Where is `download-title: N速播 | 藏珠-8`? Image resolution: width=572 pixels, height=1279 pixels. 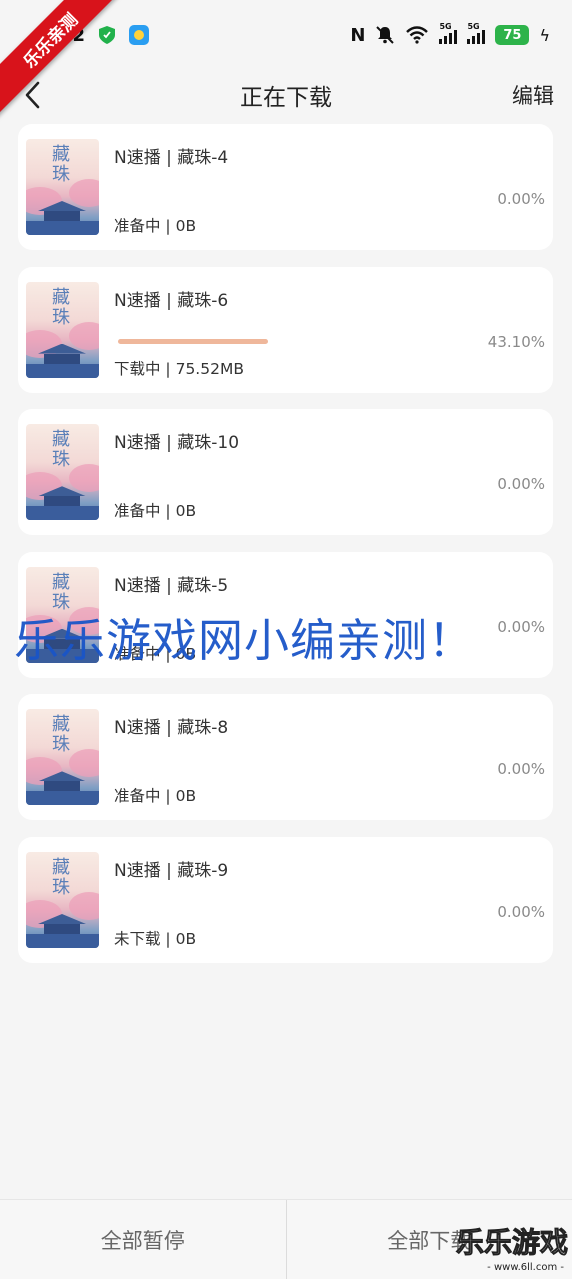
download-title: N速播 | 藏珠-8 is located at coordinates (171, 728).